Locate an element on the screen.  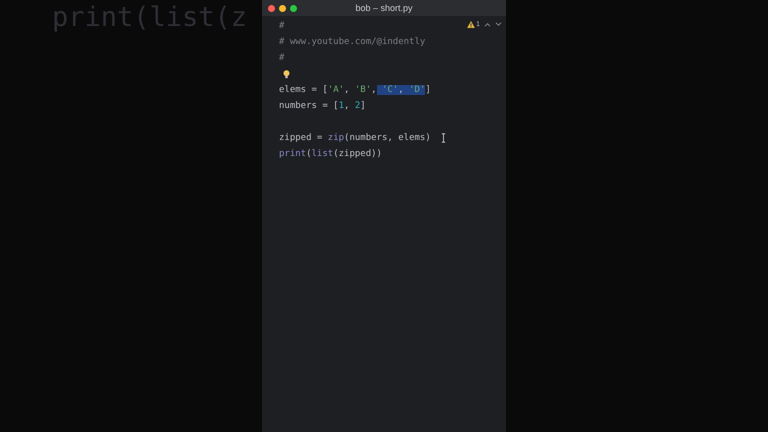
code-line: # www.youtube.com/@indently is located at coordinates (352, 42).